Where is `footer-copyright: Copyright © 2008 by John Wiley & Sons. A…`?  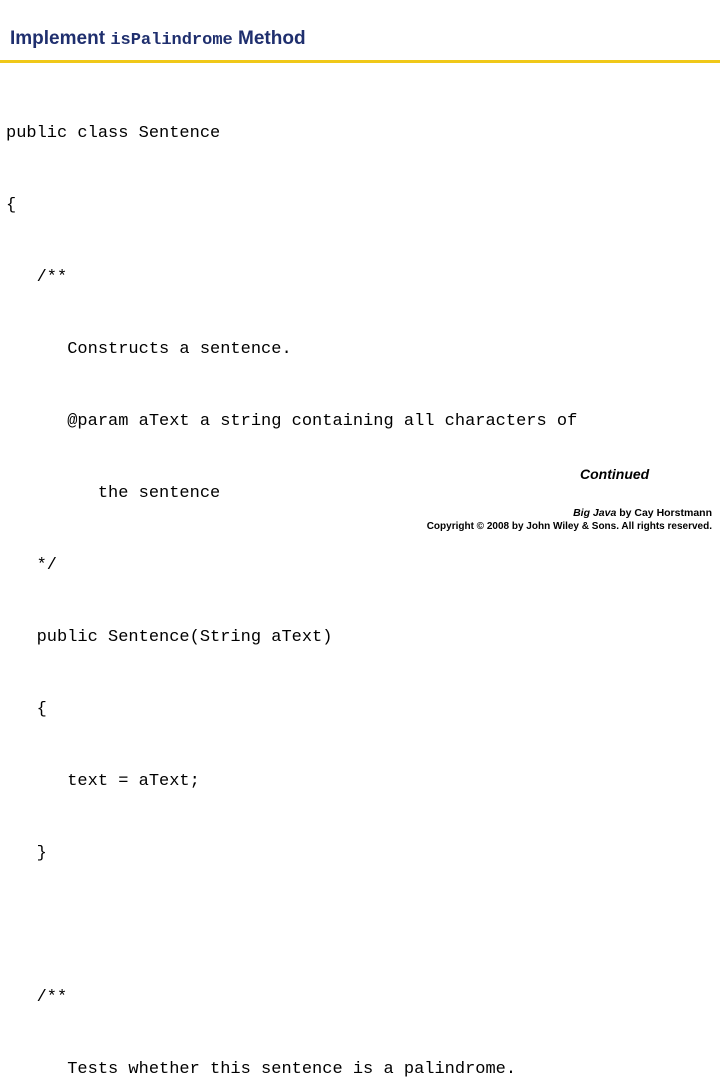
footer-copyright: Copyright © 2008 by John Wiley & Sons. A… is located at coordinates (569, 526).